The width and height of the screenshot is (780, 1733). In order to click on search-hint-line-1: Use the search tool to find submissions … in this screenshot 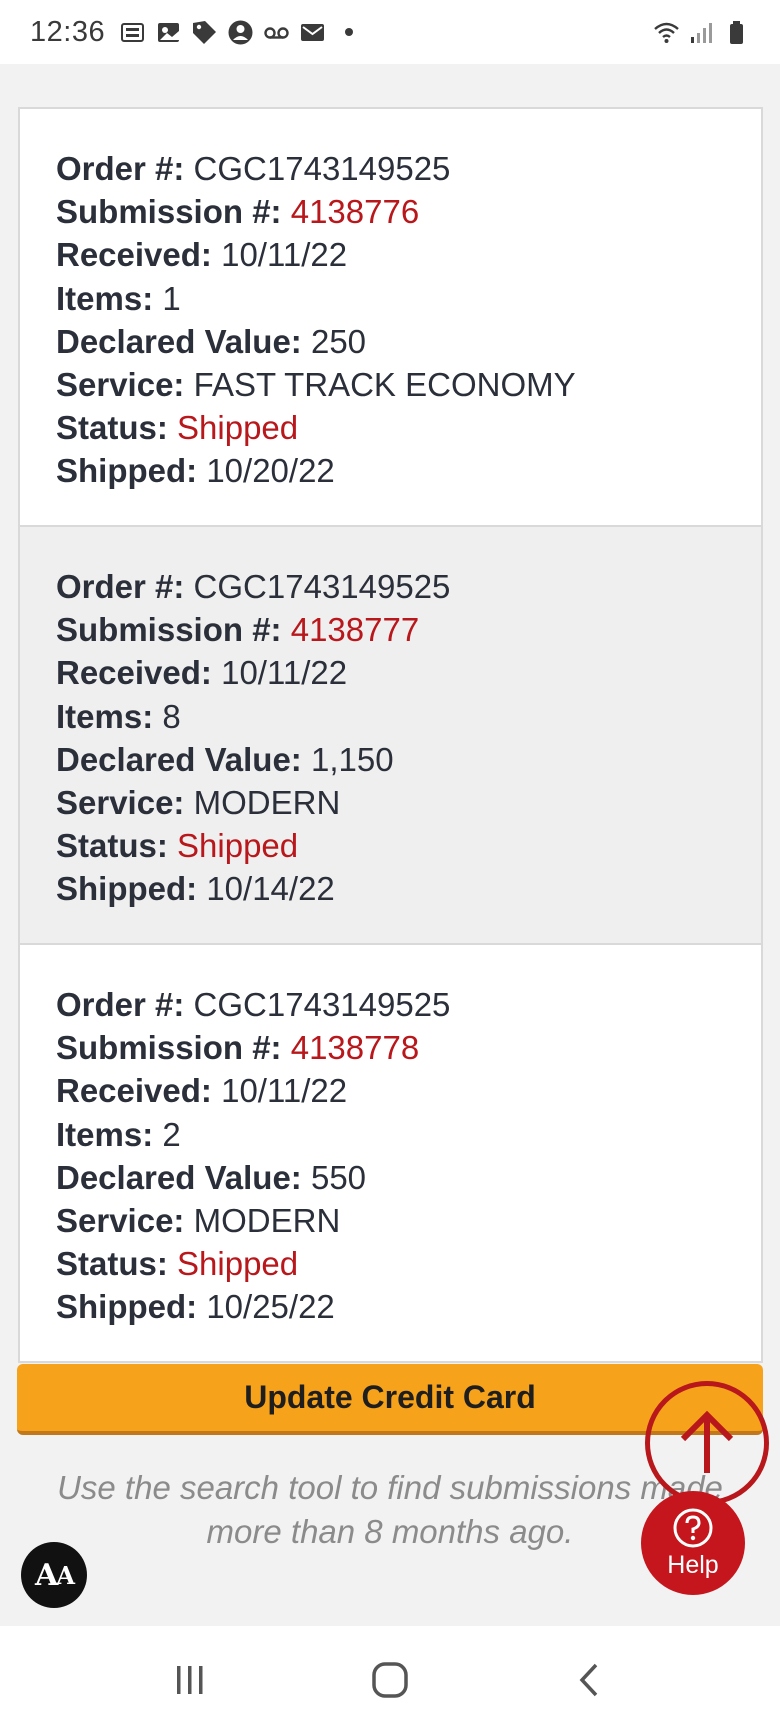, I will do `click(390, 1487)`.